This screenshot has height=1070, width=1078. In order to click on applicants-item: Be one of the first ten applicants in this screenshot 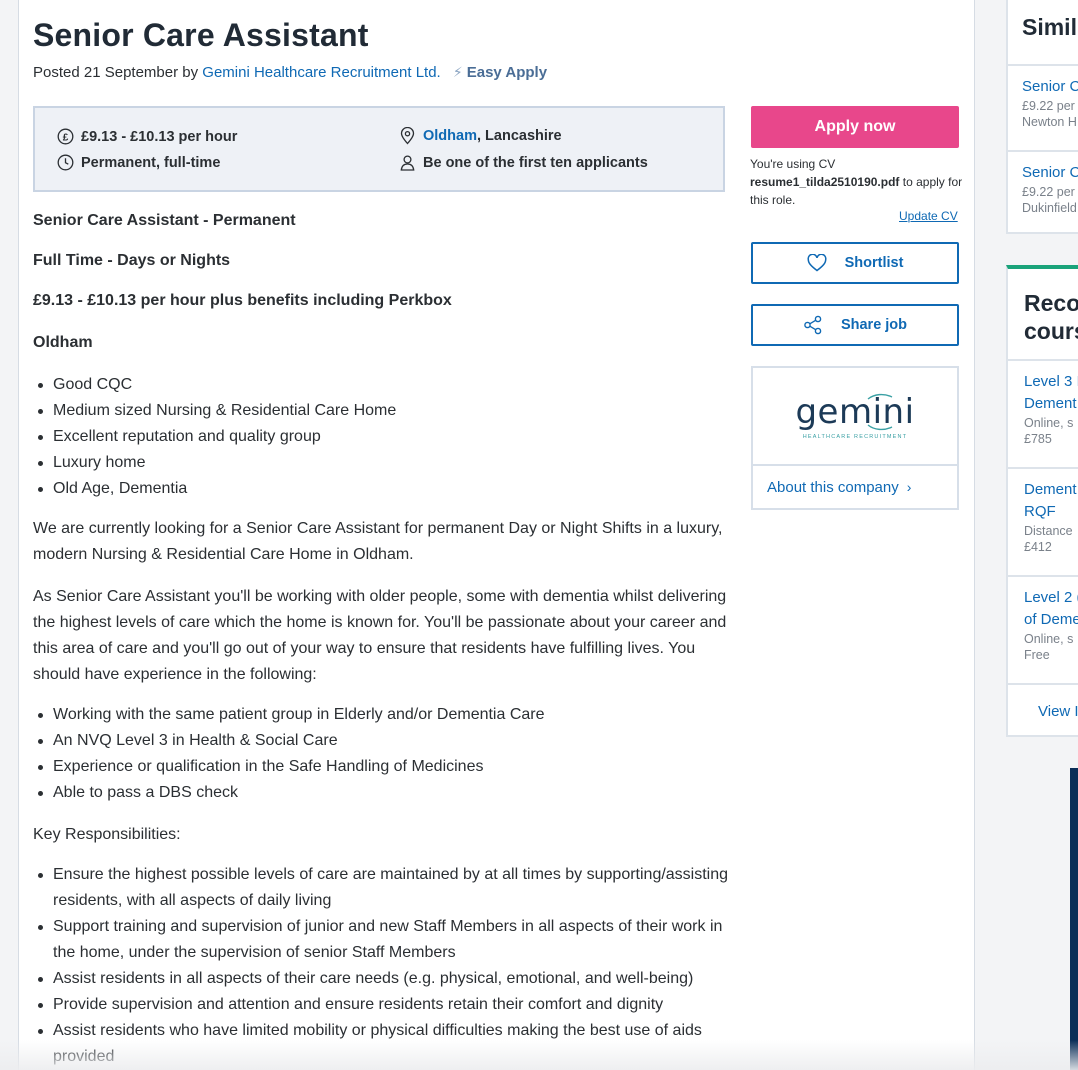, I will do `click(523, 162)`.